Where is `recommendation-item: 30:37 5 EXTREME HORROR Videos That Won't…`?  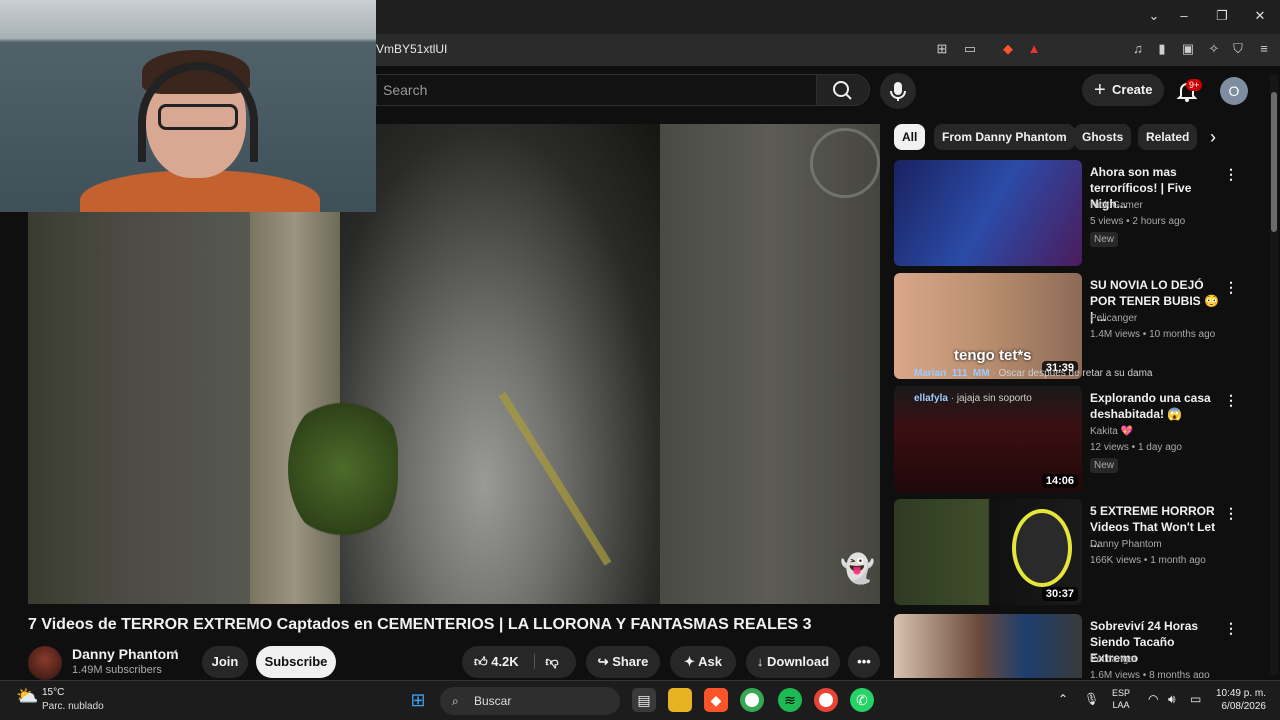
recommendation-item: 30:37 5 EXTREME HORROR Videos That Won't… is located at coordinates (1070, 553).